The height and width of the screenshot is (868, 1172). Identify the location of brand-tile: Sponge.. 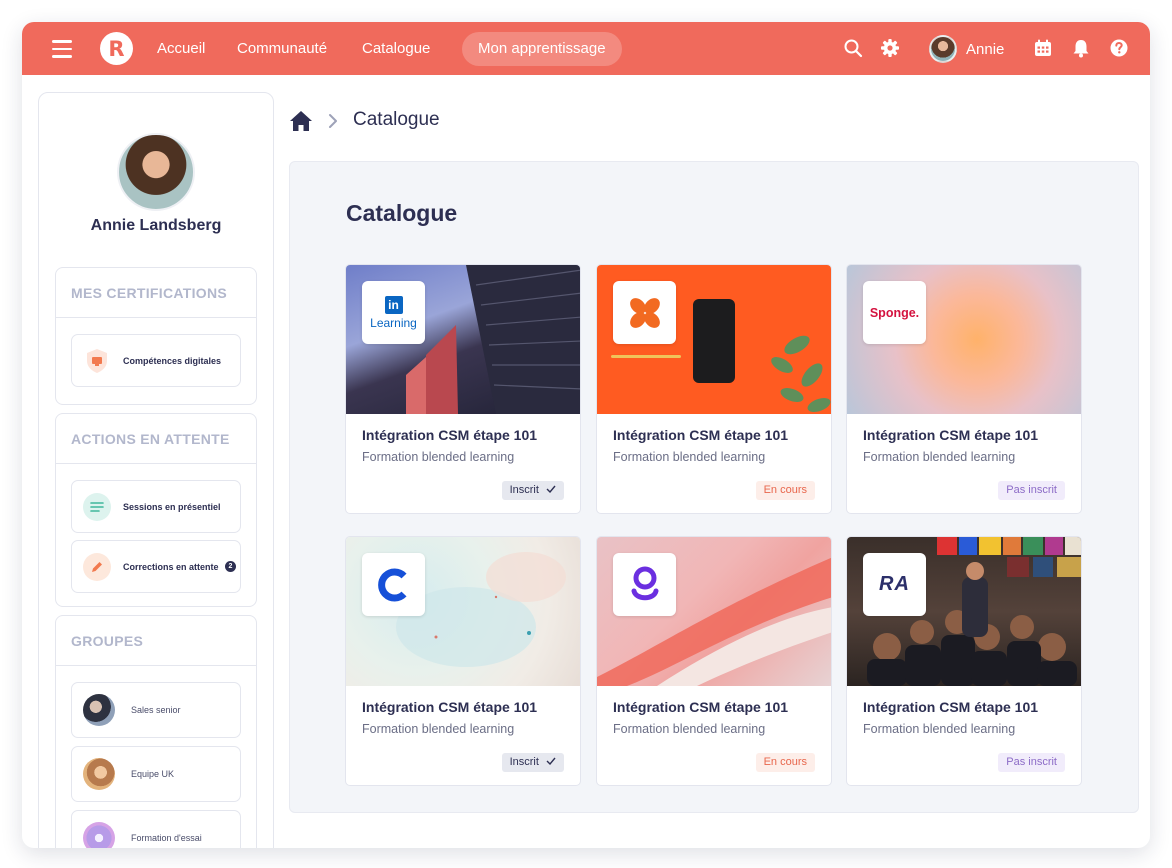
(894, 312).